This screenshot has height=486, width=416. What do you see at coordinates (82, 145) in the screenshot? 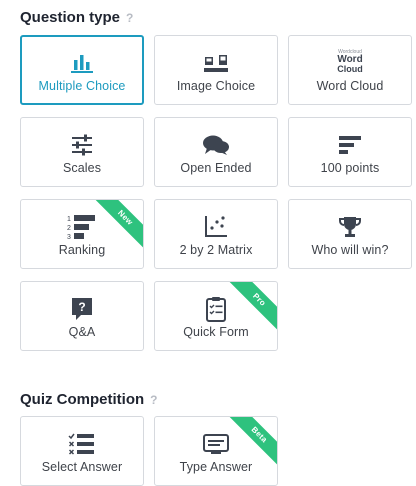
I see `sliders-icon` at bounding box center [82, 145].